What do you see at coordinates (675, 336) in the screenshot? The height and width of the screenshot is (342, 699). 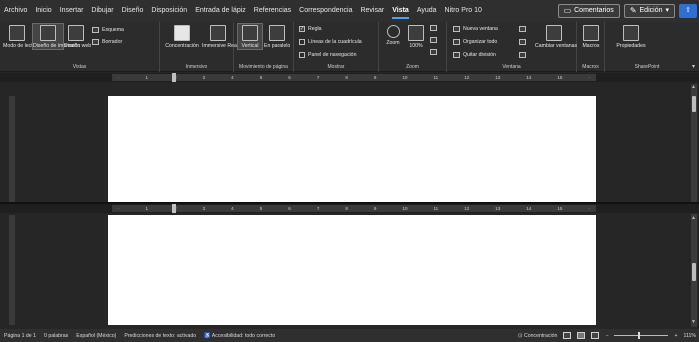 I see `zoom-in-button: +` at bounding box center [675, 336].